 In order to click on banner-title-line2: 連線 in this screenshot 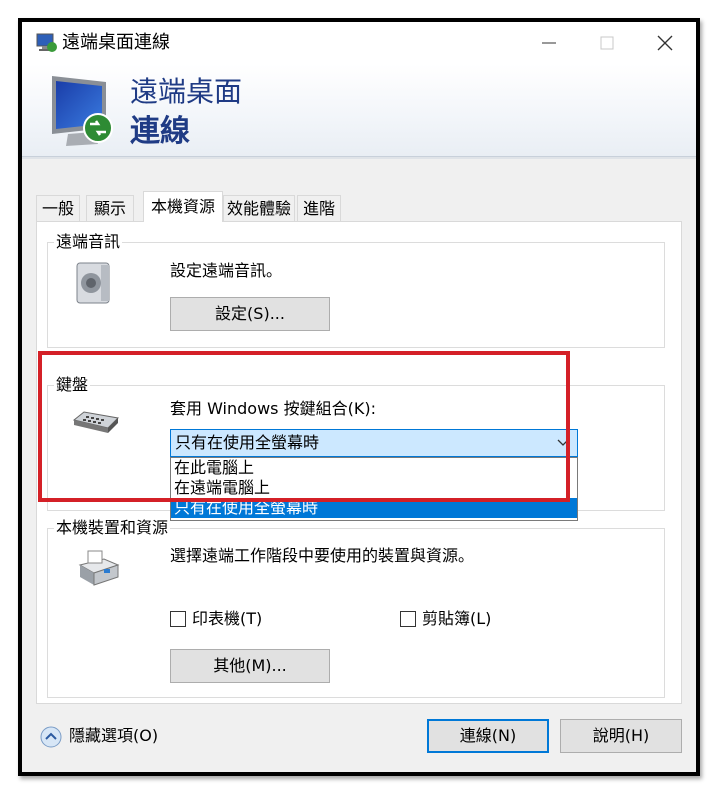, I will do `click(160, 131)`.